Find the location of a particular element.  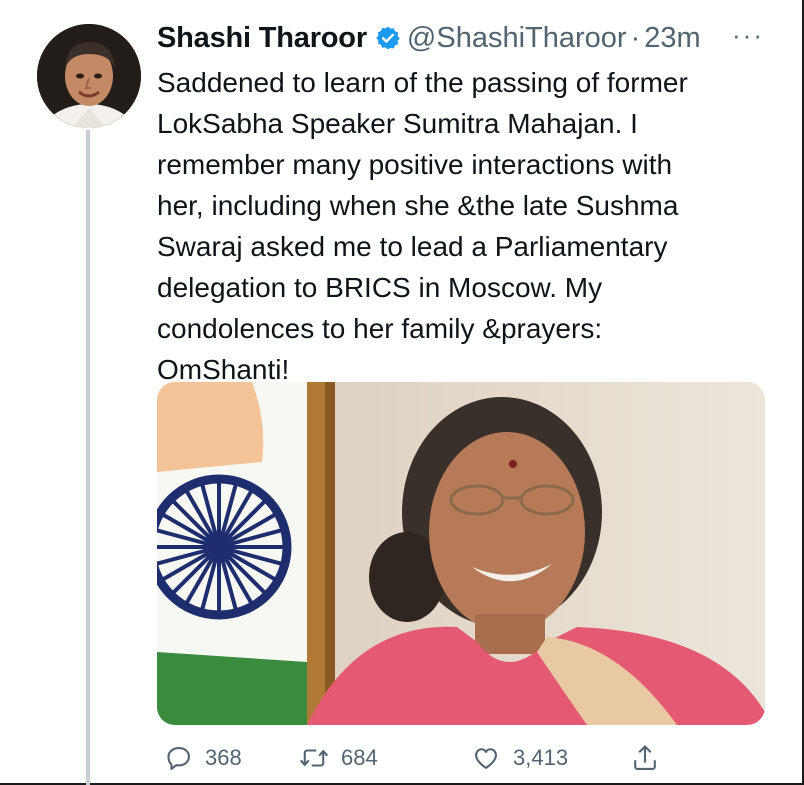

retweet-count: 684 is located at coordinates (359, 757).